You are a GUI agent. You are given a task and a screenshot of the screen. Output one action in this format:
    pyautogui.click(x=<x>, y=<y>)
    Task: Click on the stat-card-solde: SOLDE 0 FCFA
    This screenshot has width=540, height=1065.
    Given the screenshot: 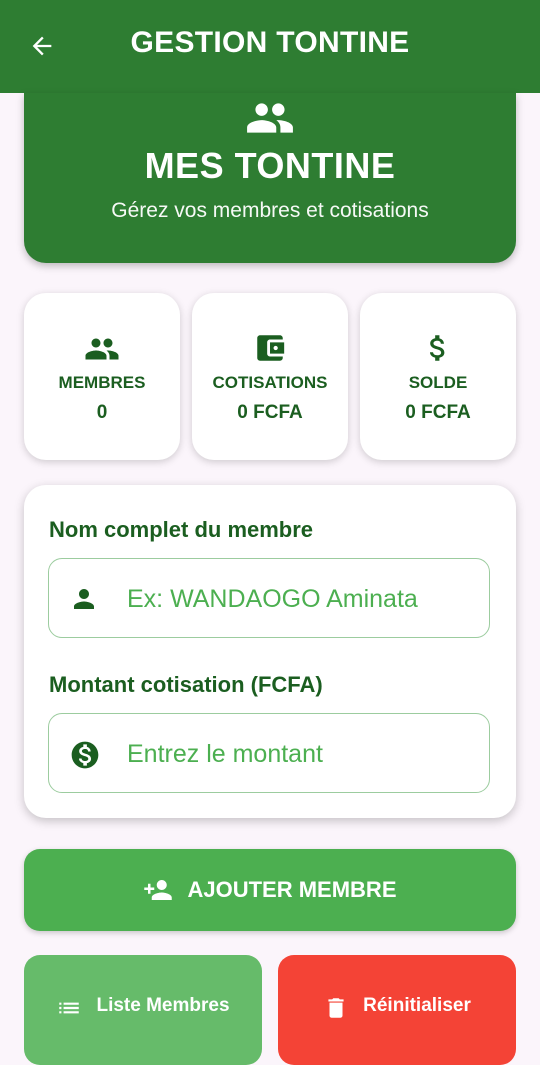 What is the action you would take?
    pyautogui.click(x=438, y=376)
    